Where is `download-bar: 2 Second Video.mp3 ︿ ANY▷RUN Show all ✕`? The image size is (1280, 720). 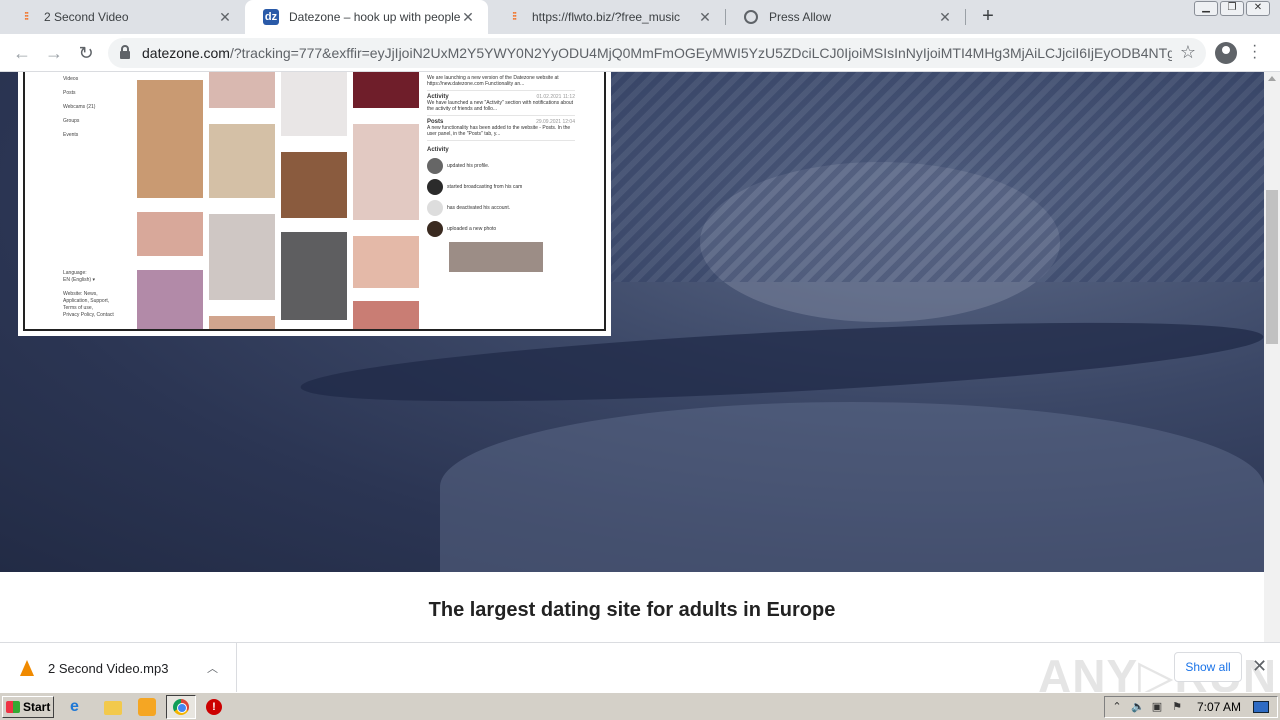 download-bar: 2 Second Video.mp3 ︿ ANY▷RUN Show all ✕ is located at coordinates (640, 672).